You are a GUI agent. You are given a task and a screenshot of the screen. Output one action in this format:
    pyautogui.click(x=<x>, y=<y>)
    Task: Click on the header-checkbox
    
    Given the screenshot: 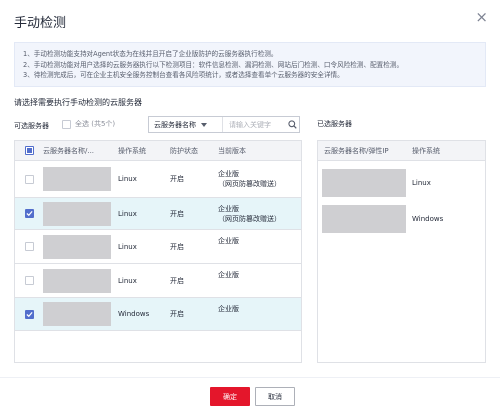 What is the action you would take?
    pyautogui.click(x=29, y=150)
    